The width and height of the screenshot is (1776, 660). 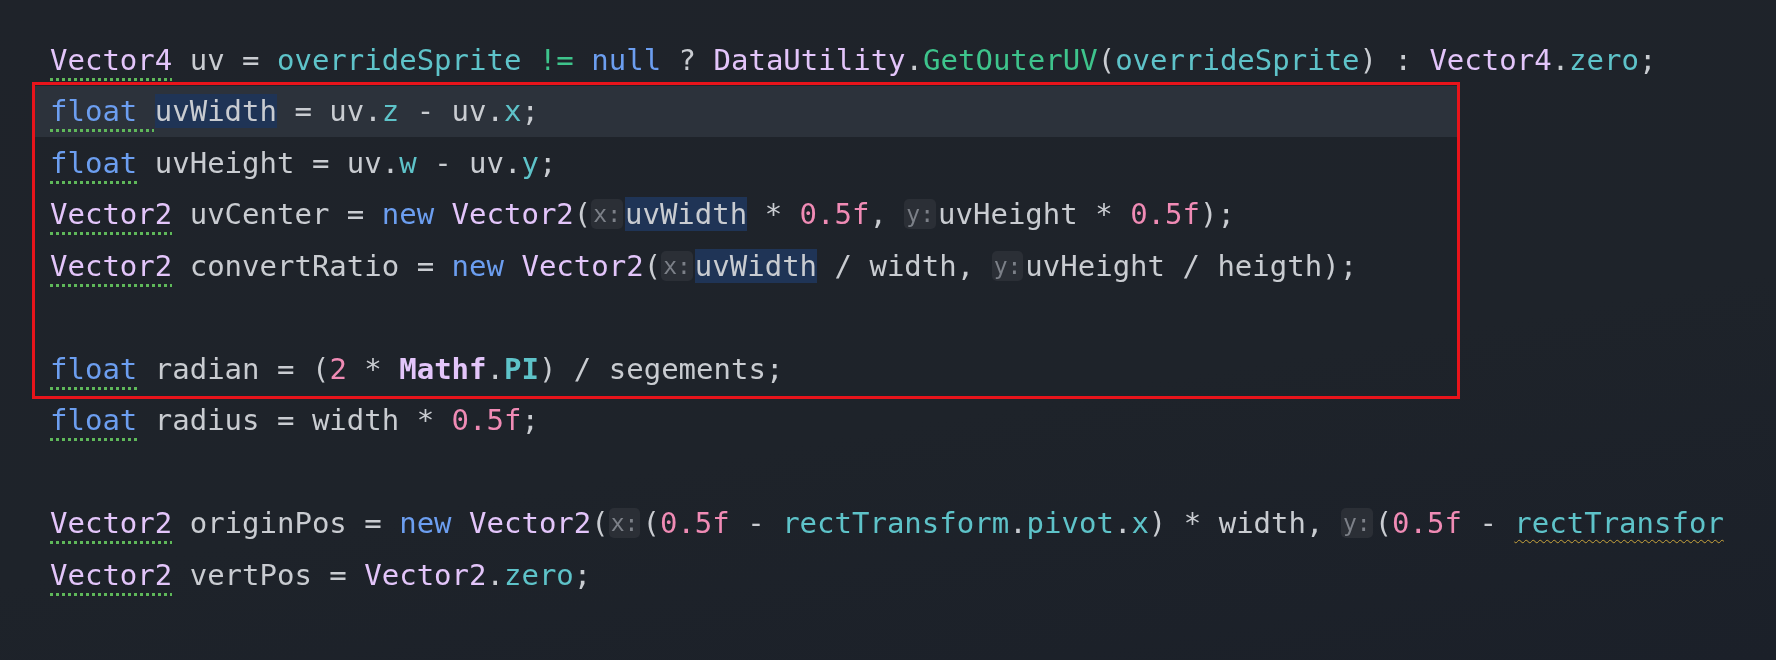 I want to click on code-line: Vector4 uv = overrideSprite != null ? DataUtility.GetOuterUV(overrideSprite) : Vector4.zero;, so click(x=853, y=60).